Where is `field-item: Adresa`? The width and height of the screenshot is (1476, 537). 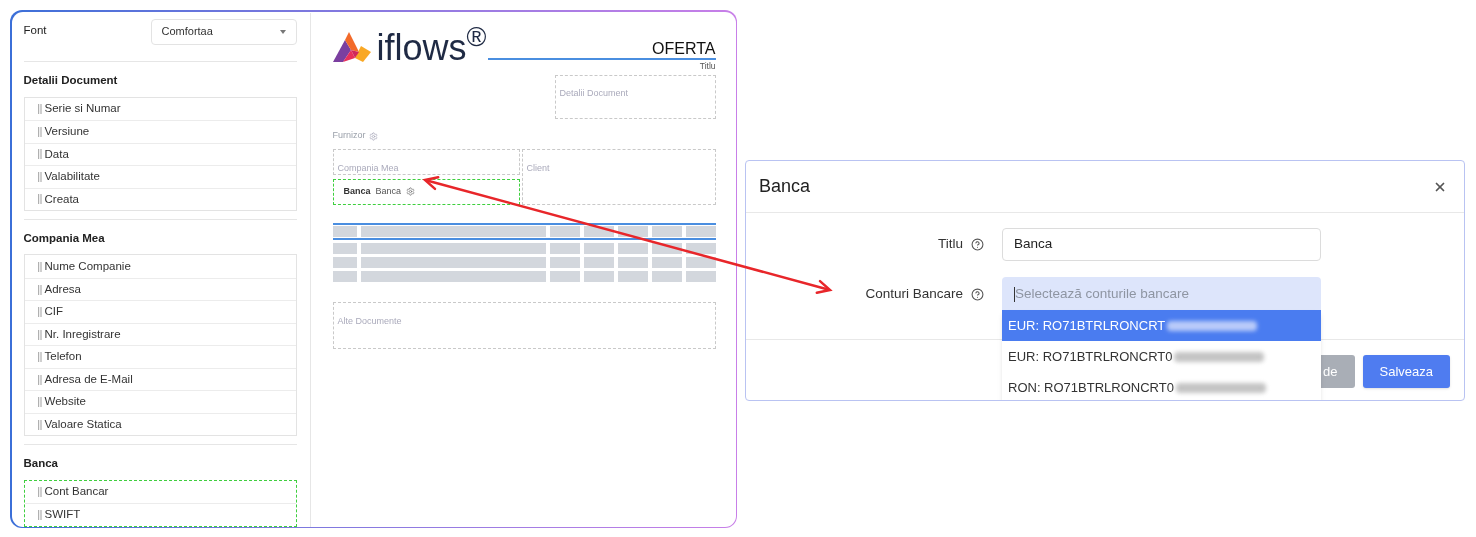
field-item: Adresa is located at coordinates (160, 289).